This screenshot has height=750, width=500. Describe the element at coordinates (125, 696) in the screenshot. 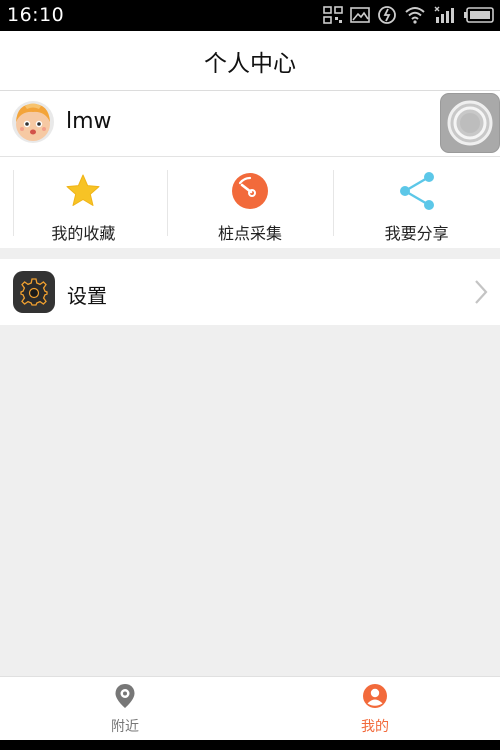

I see `location-pin-icon` at that location.